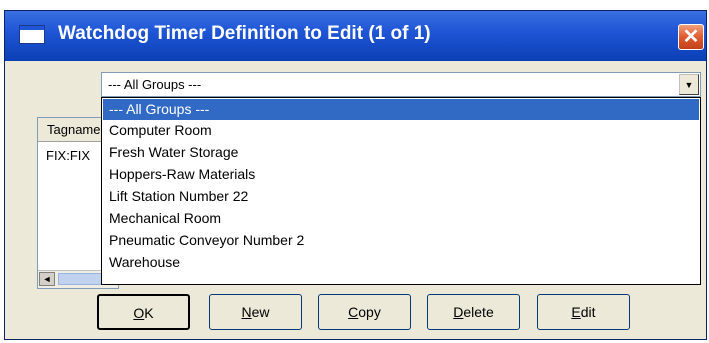  What do you see at coordinates (68, 155) in the screenshot?
I see `table-row: FIX:FIX` at bounding box center [68, 155].